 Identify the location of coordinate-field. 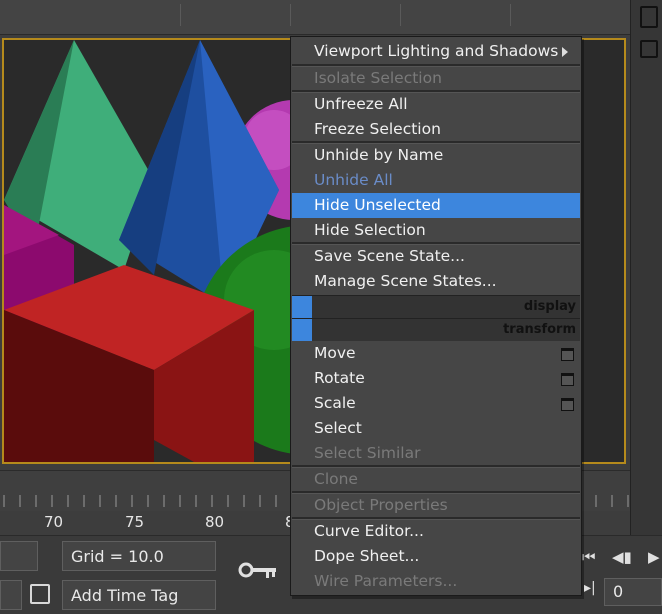
(19, 556).